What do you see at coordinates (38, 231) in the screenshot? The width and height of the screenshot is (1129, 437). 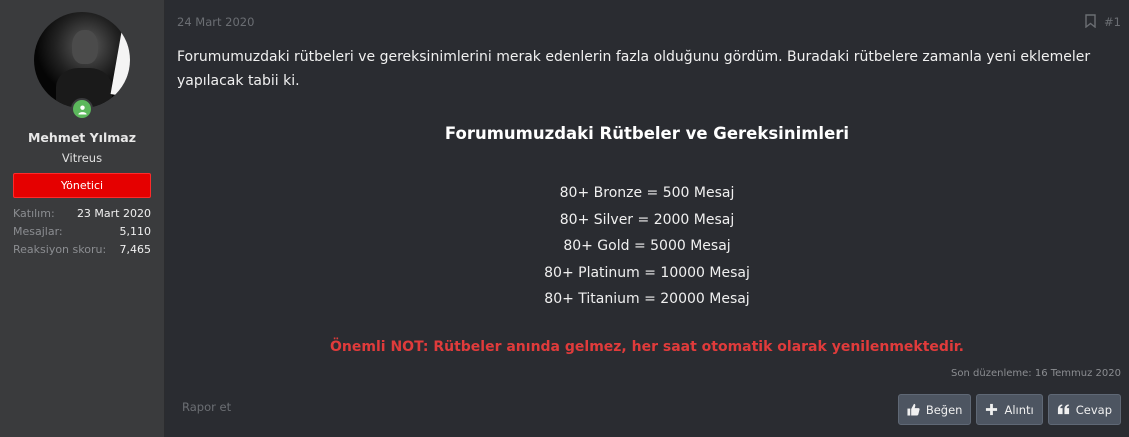 I see `stat-label: Mesajlar:` at bounding box center [38, 231].